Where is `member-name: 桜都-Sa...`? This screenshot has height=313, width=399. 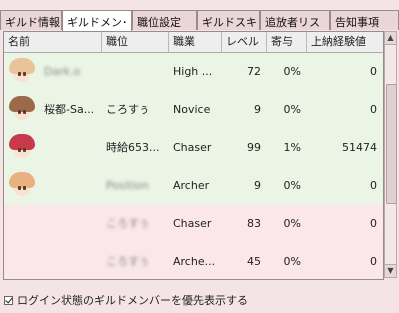 member-name: 桜都-Sa... is located at coordinates (69, 109).